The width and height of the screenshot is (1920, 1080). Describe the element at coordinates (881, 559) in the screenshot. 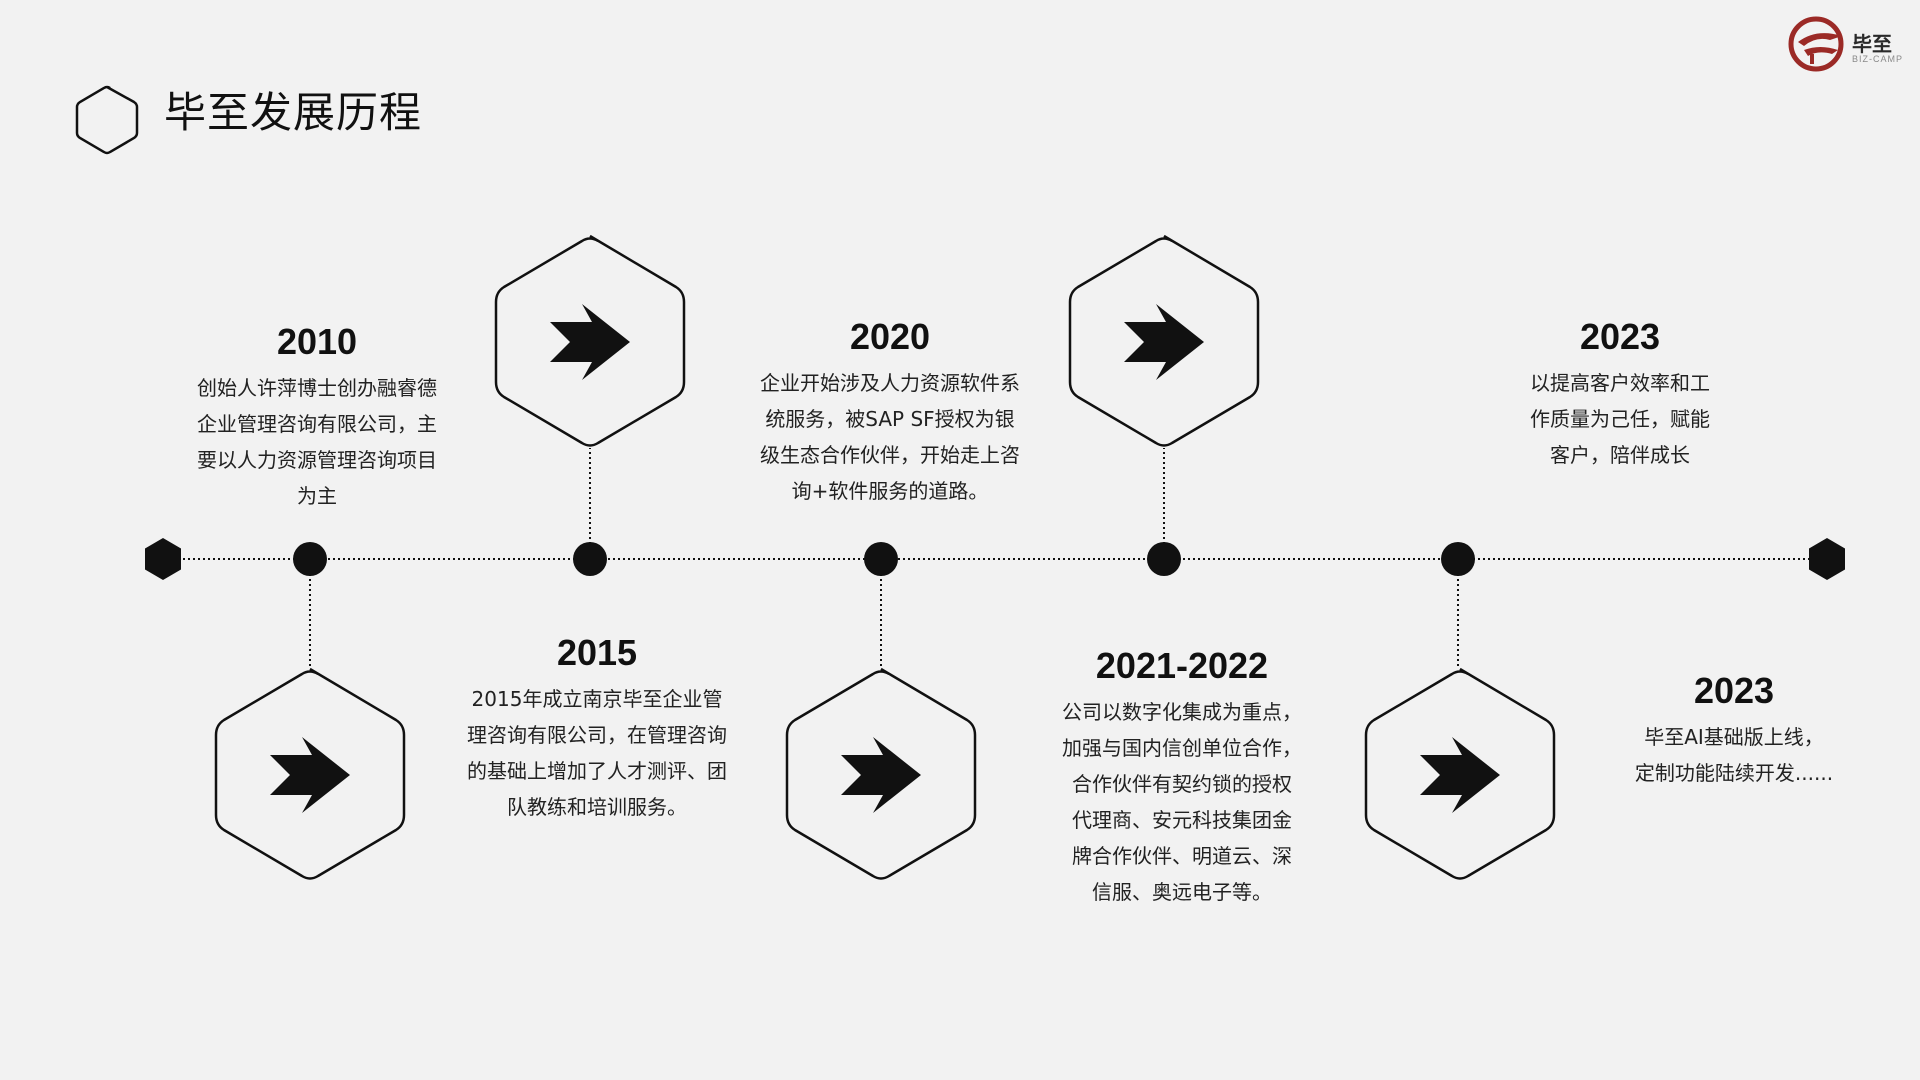

I see `milestone-dot-2020` at that location.